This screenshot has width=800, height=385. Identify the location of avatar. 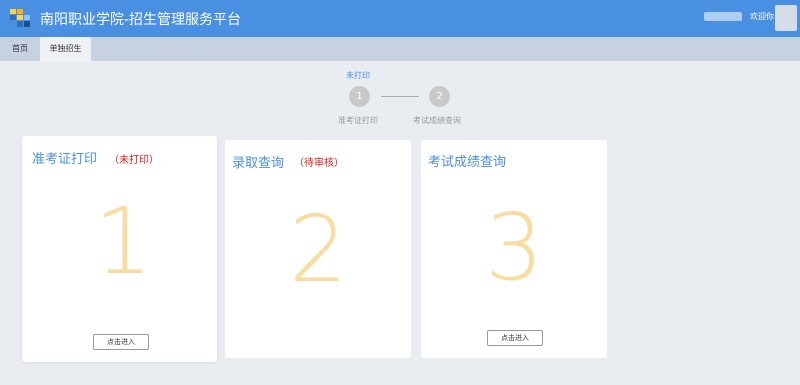
(786, 18).